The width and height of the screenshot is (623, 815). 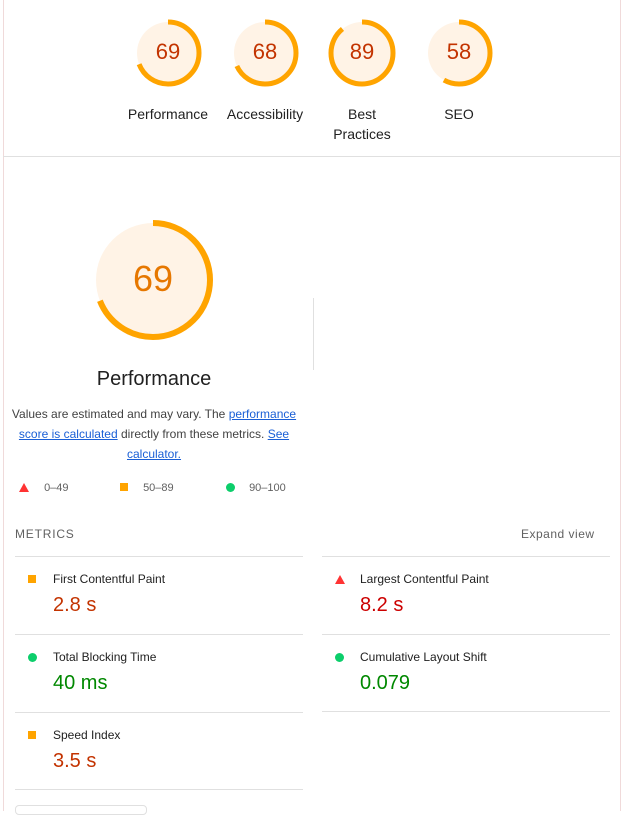 I want to click on gauge-best-practices: 89 Best Practices, so click(x=362, y=79).